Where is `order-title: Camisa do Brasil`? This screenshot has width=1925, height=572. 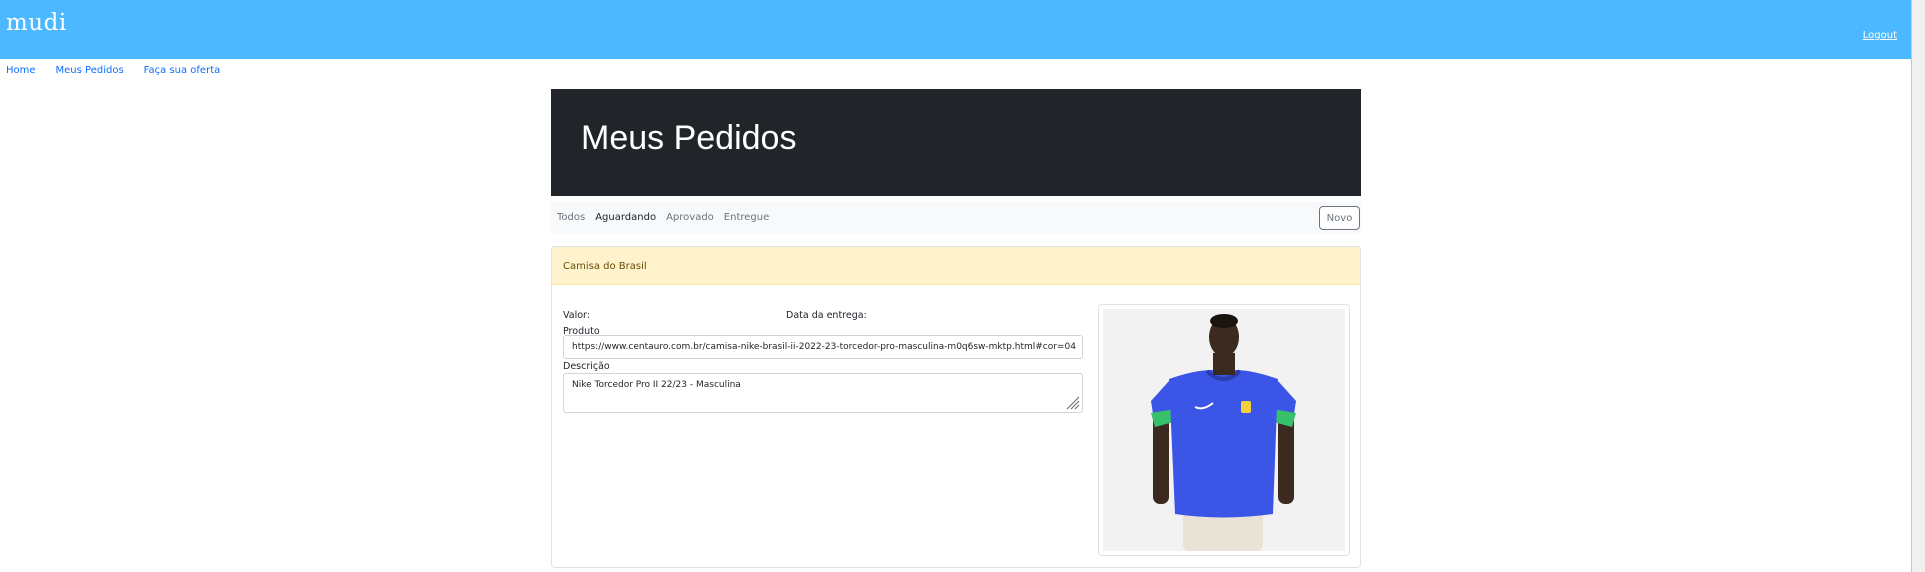
order-title: Camisa do Brasil is located at coordinates (605, 266).